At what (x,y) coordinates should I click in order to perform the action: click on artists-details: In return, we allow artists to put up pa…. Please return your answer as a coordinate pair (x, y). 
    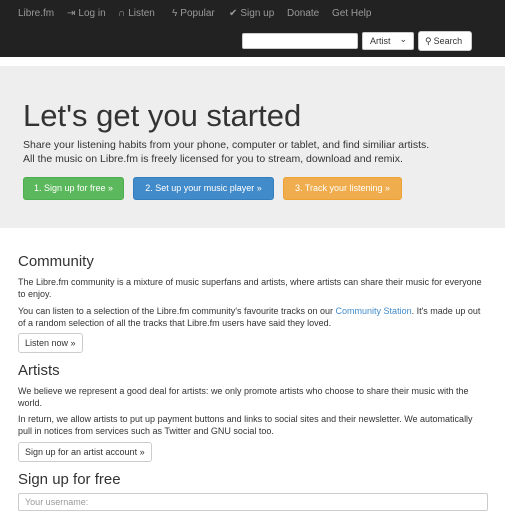
    Looking at the image, I should click on (245, 425).